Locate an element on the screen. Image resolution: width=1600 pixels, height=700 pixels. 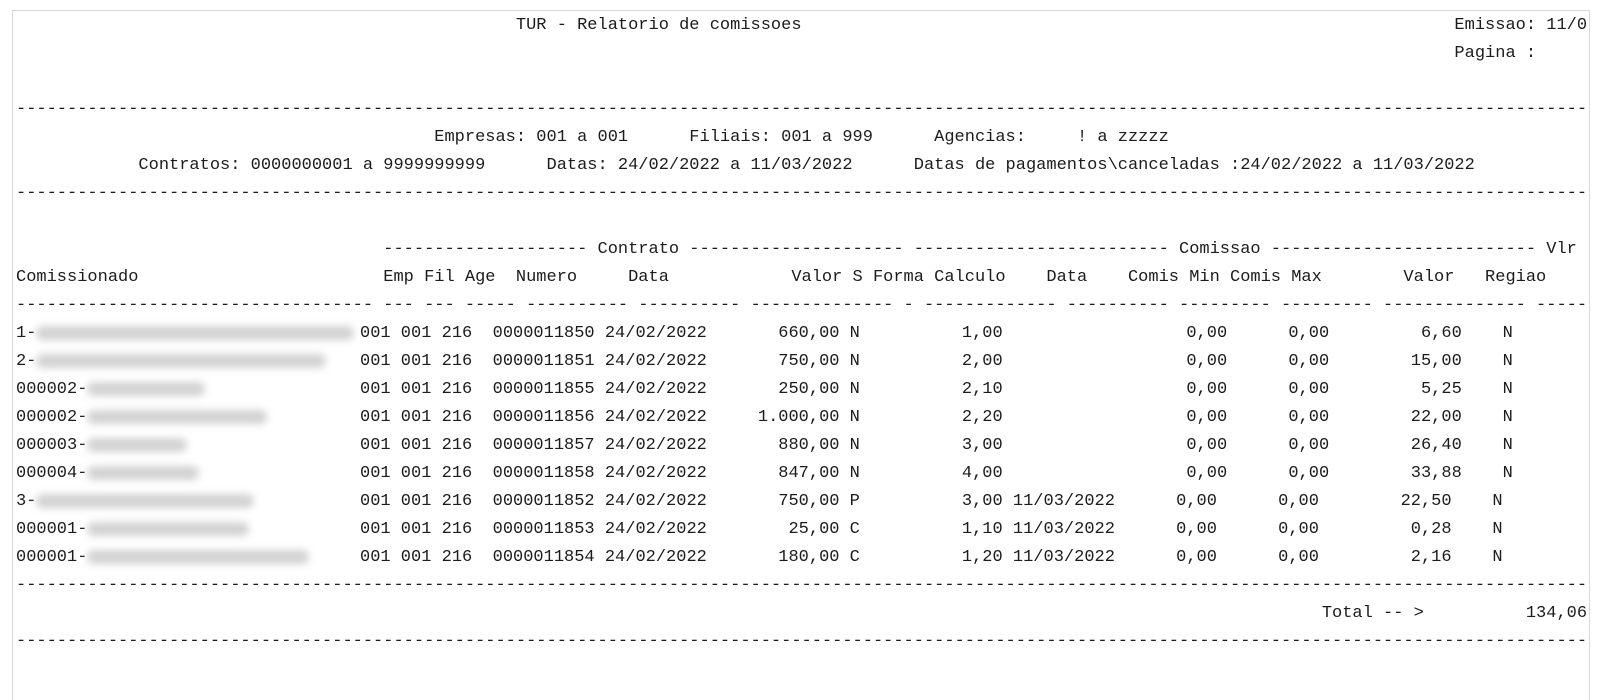
total-line: Total -- > 134,06 is located at coordinates (801, 613).